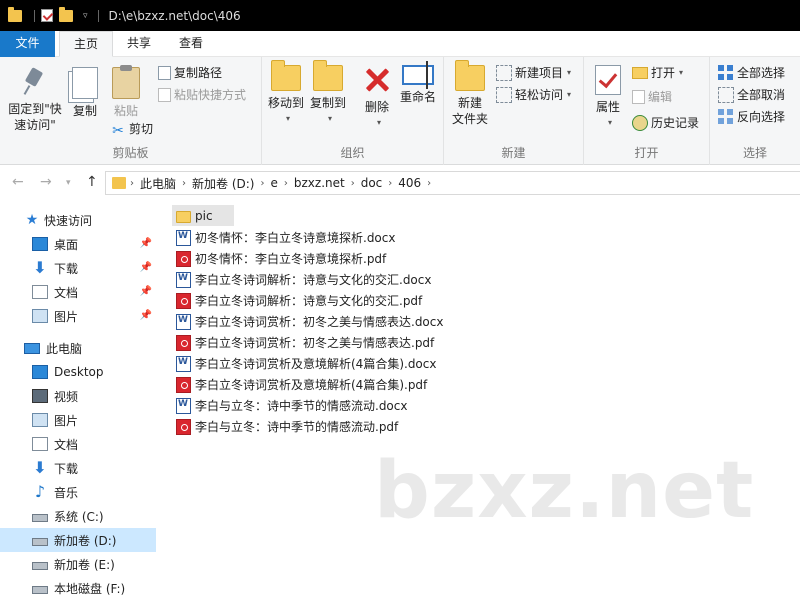 This screenshot has width=800, height=600. Describe the element at coordinates (183, 363) in the screenshot. I see `word-document-icon` at that location.